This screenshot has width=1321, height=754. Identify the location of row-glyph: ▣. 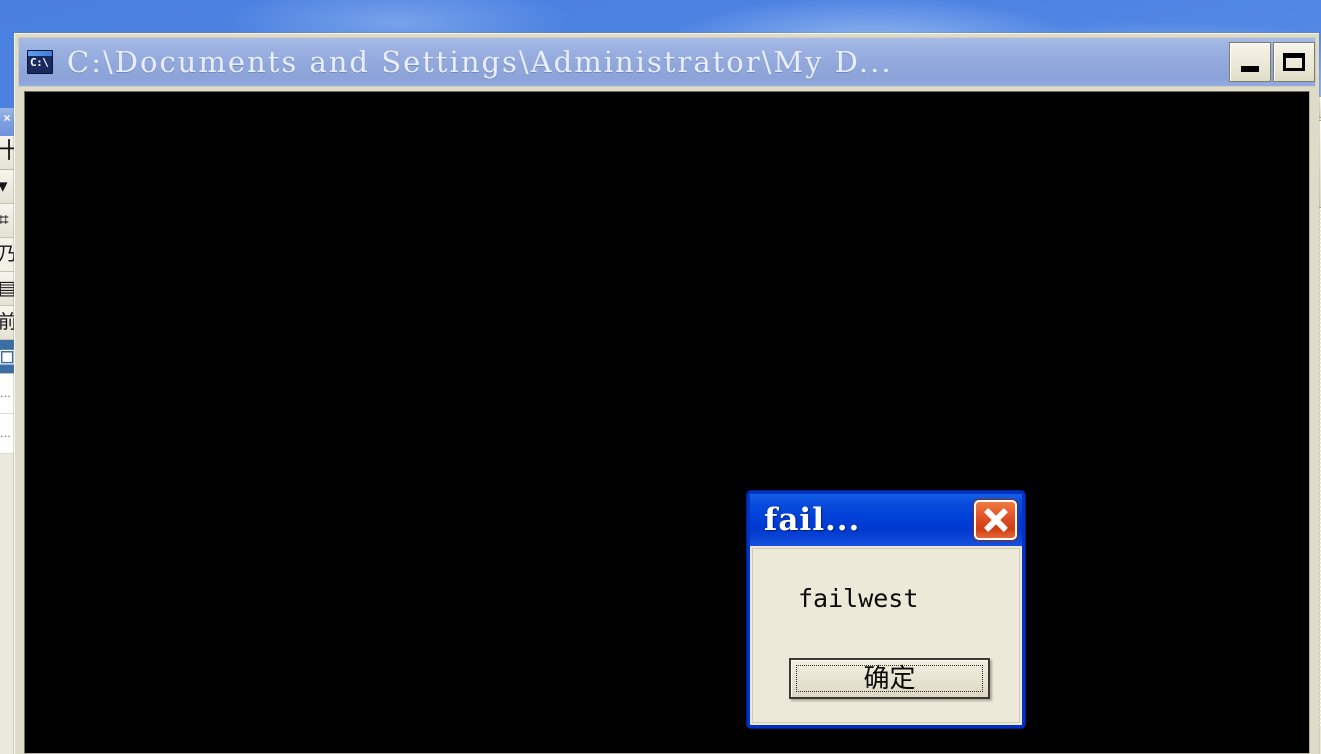
(7, 356).